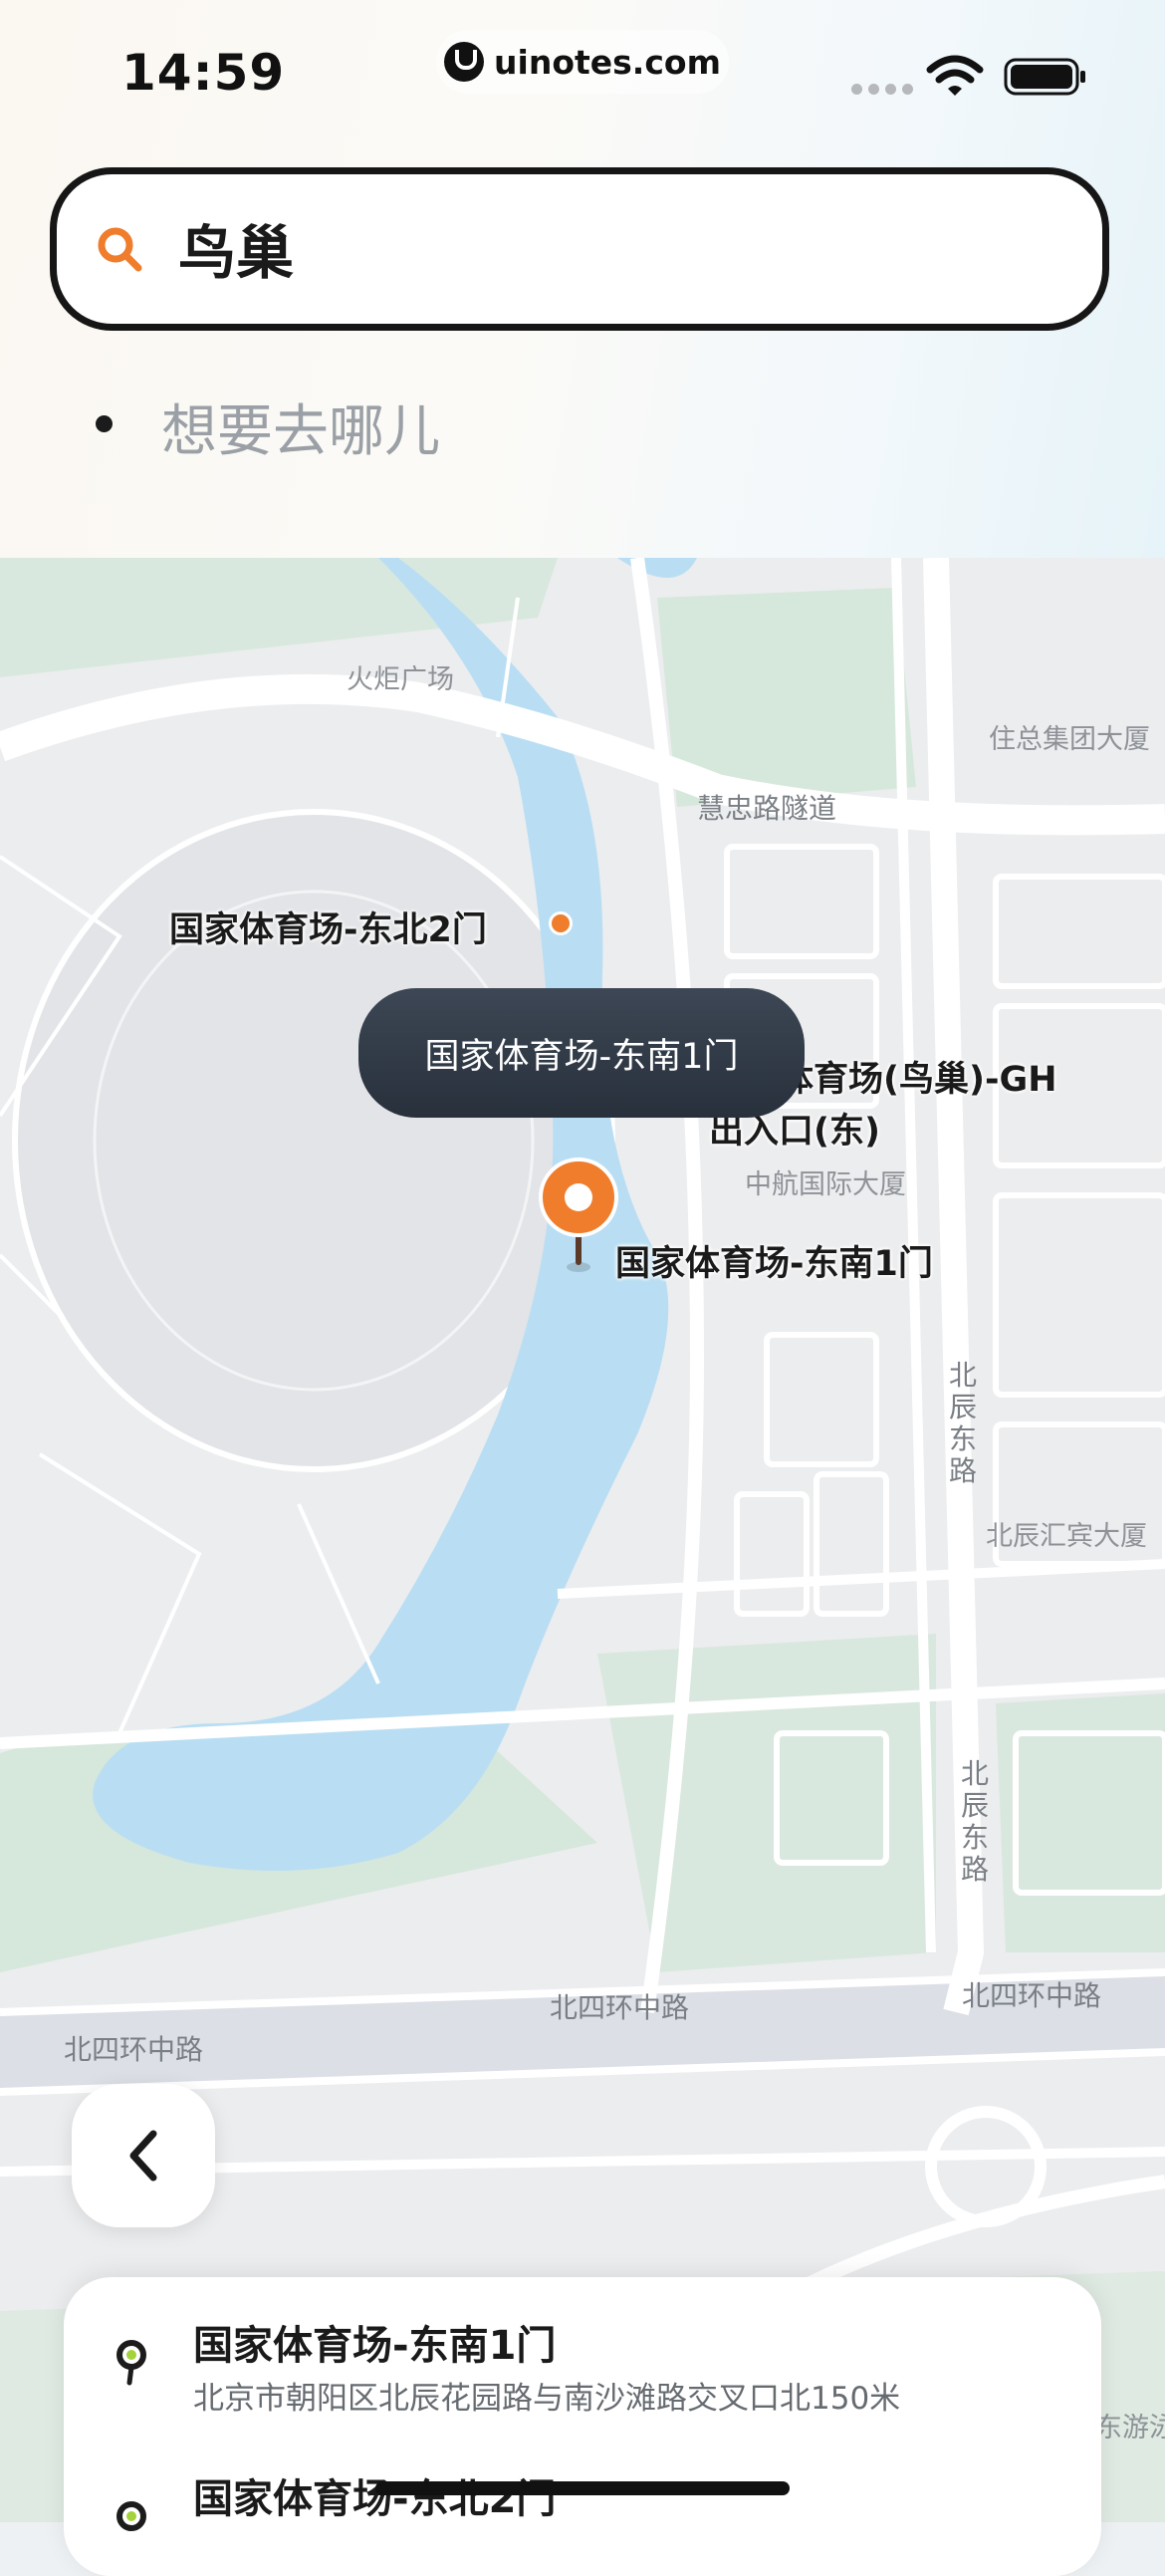 The image size is (1165, 2576). Describe the element at coordinates (1070, 739) in the screenshot. I see `map-label-zhuzong: 住总集团大厦` at that location.